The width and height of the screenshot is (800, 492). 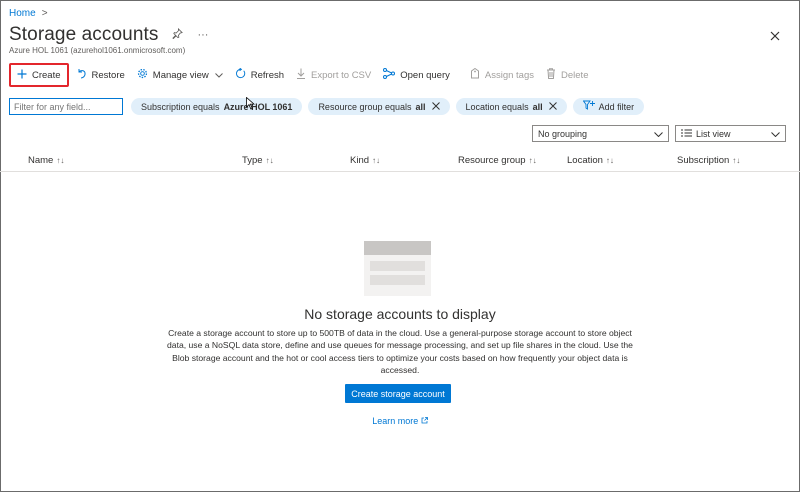 I want to click on create-label: Create, so click(x=46, y=75).